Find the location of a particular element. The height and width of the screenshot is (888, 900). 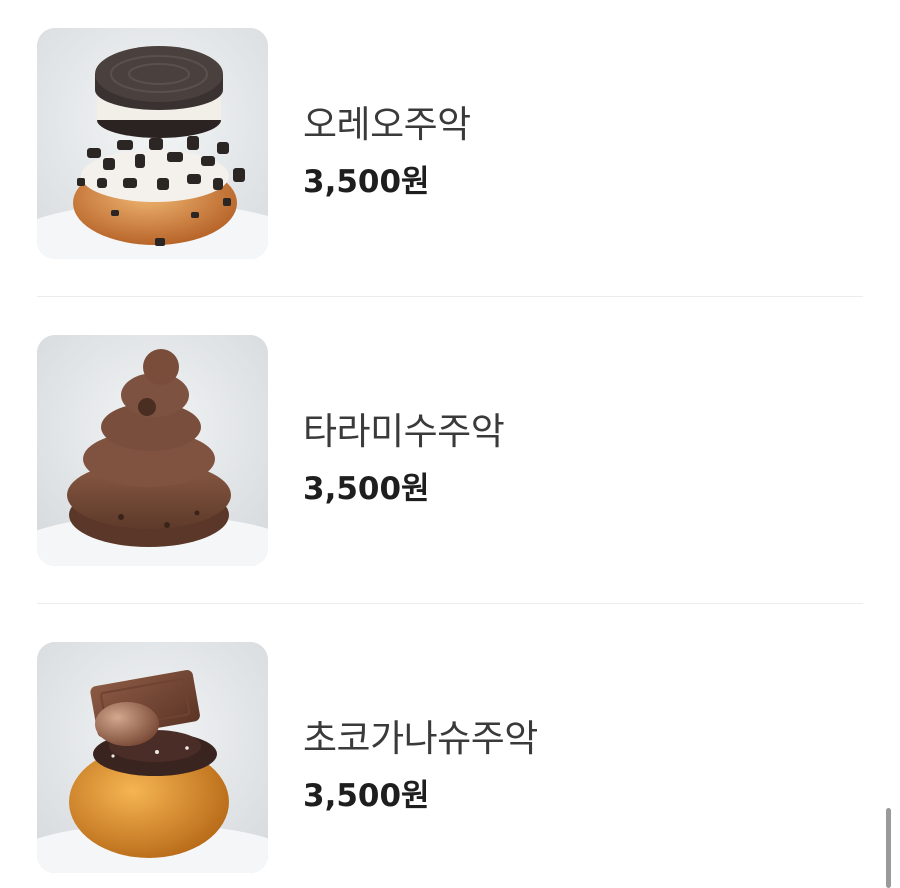

menu-item-name: 오레오주악 is located at coordinates (387, 124).